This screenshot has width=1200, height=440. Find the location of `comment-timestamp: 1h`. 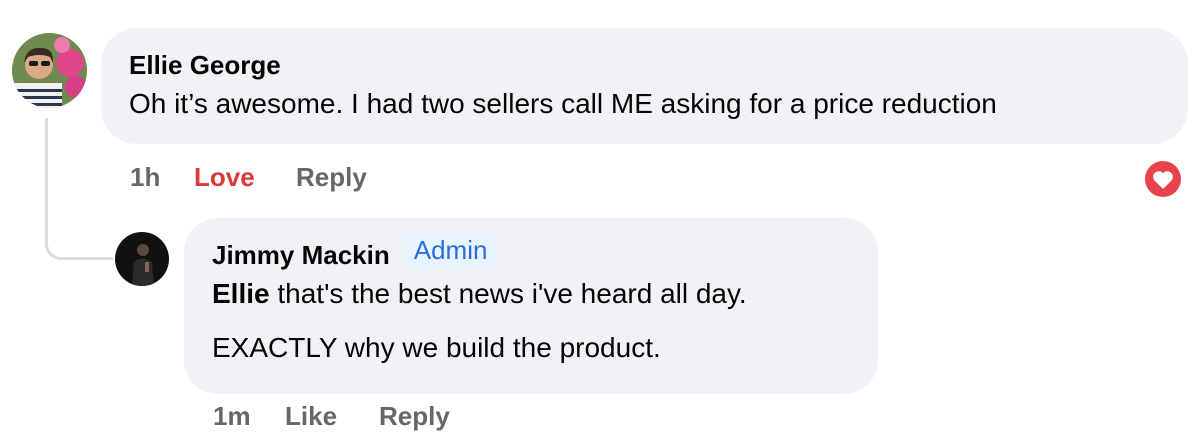

comment-timestamp: 1h is located at coordinates (162, 177).